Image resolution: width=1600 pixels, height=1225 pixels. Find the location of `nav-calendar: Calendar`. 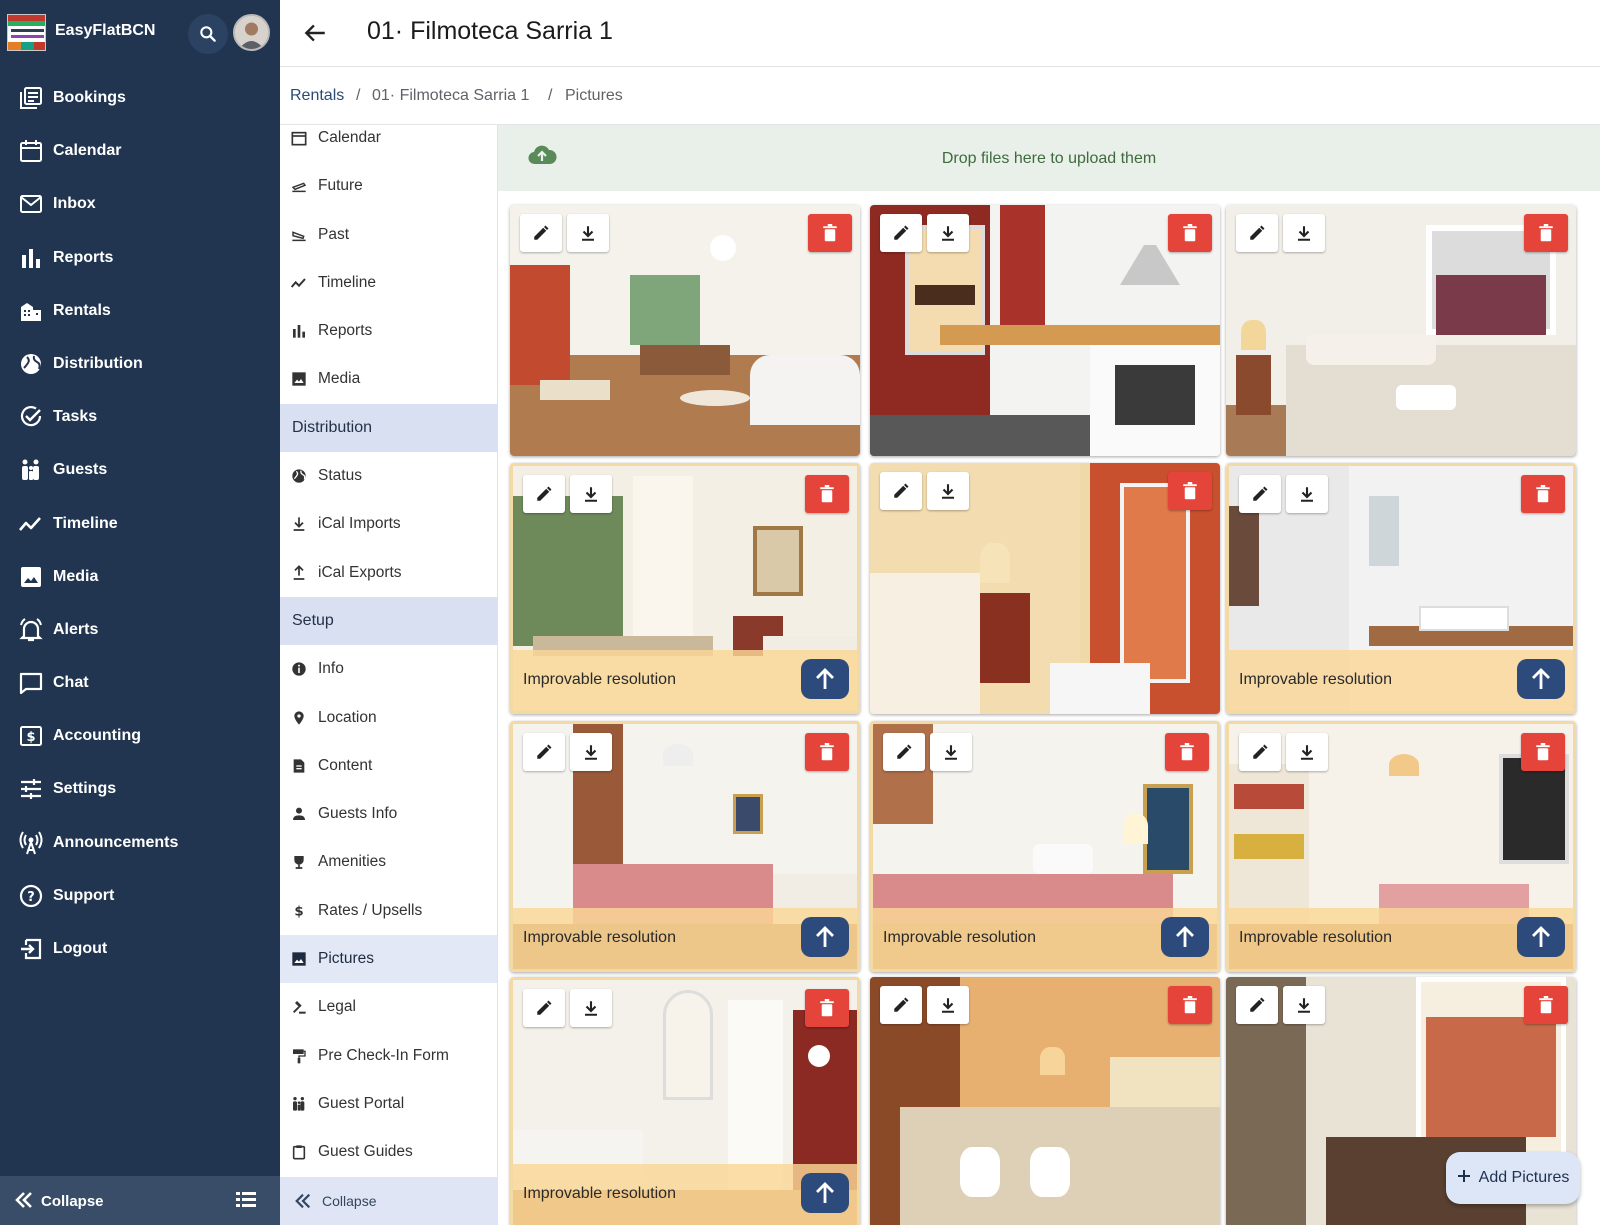

nav-calendar: Calendar is located at coordinates (140, 150).